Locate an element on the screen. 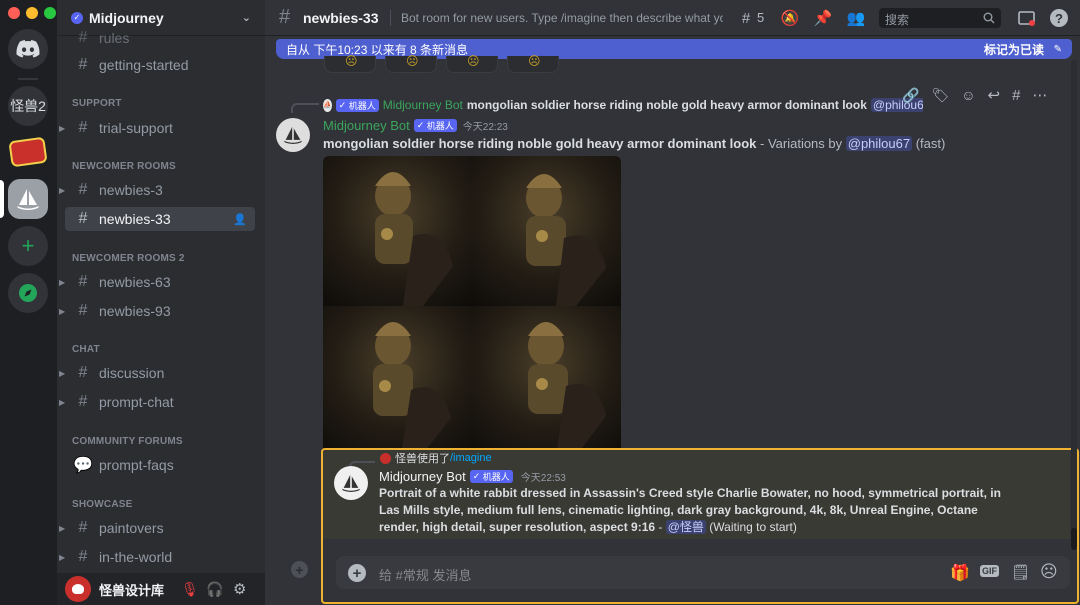 The height and width of the screenshot is (605, 1080). message1-mention: @philou67 is located at coordinates (879, 143).